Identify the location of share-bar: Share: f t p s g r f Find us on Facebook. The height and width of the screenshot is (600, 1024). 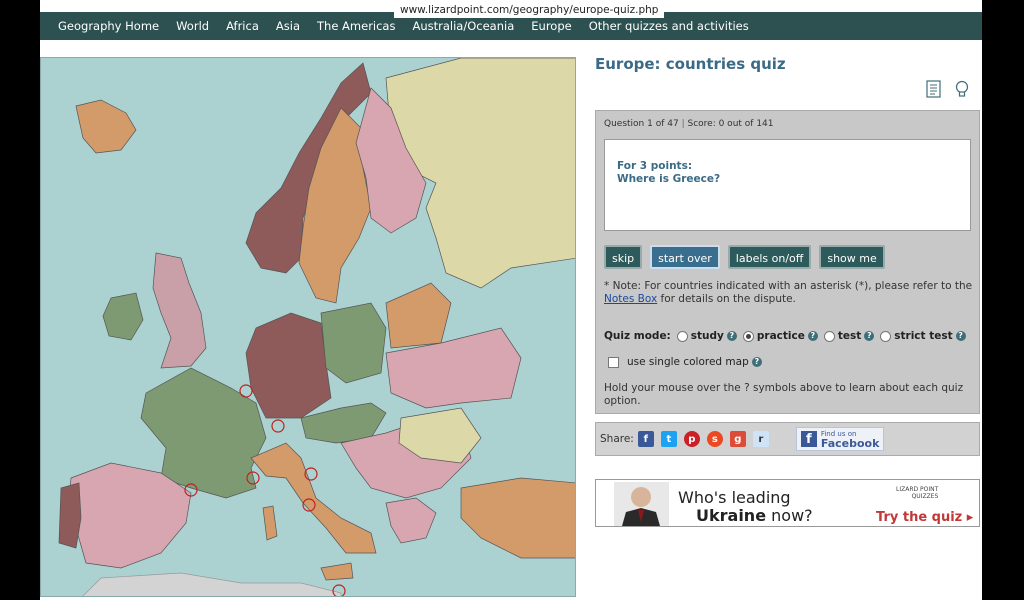
(787, 439).